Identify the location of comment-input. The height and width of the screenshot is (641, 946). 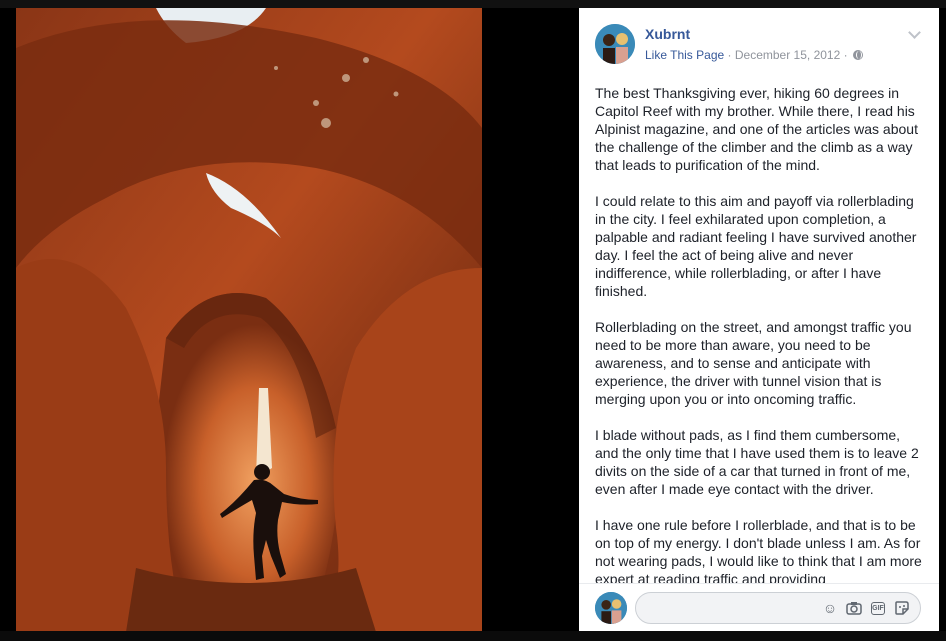
(733, 608).